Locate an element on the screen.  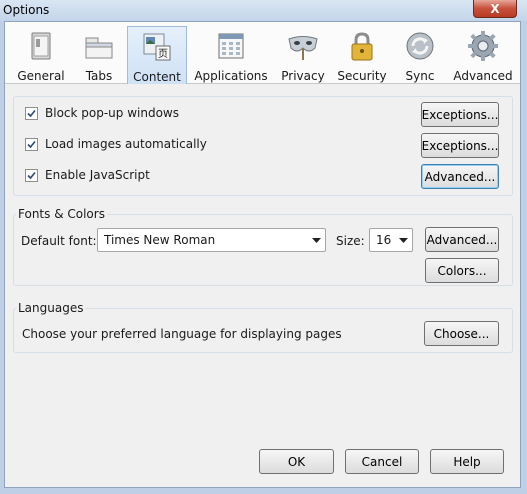
tab-applications: Applications is located at coordinates (231, 55).